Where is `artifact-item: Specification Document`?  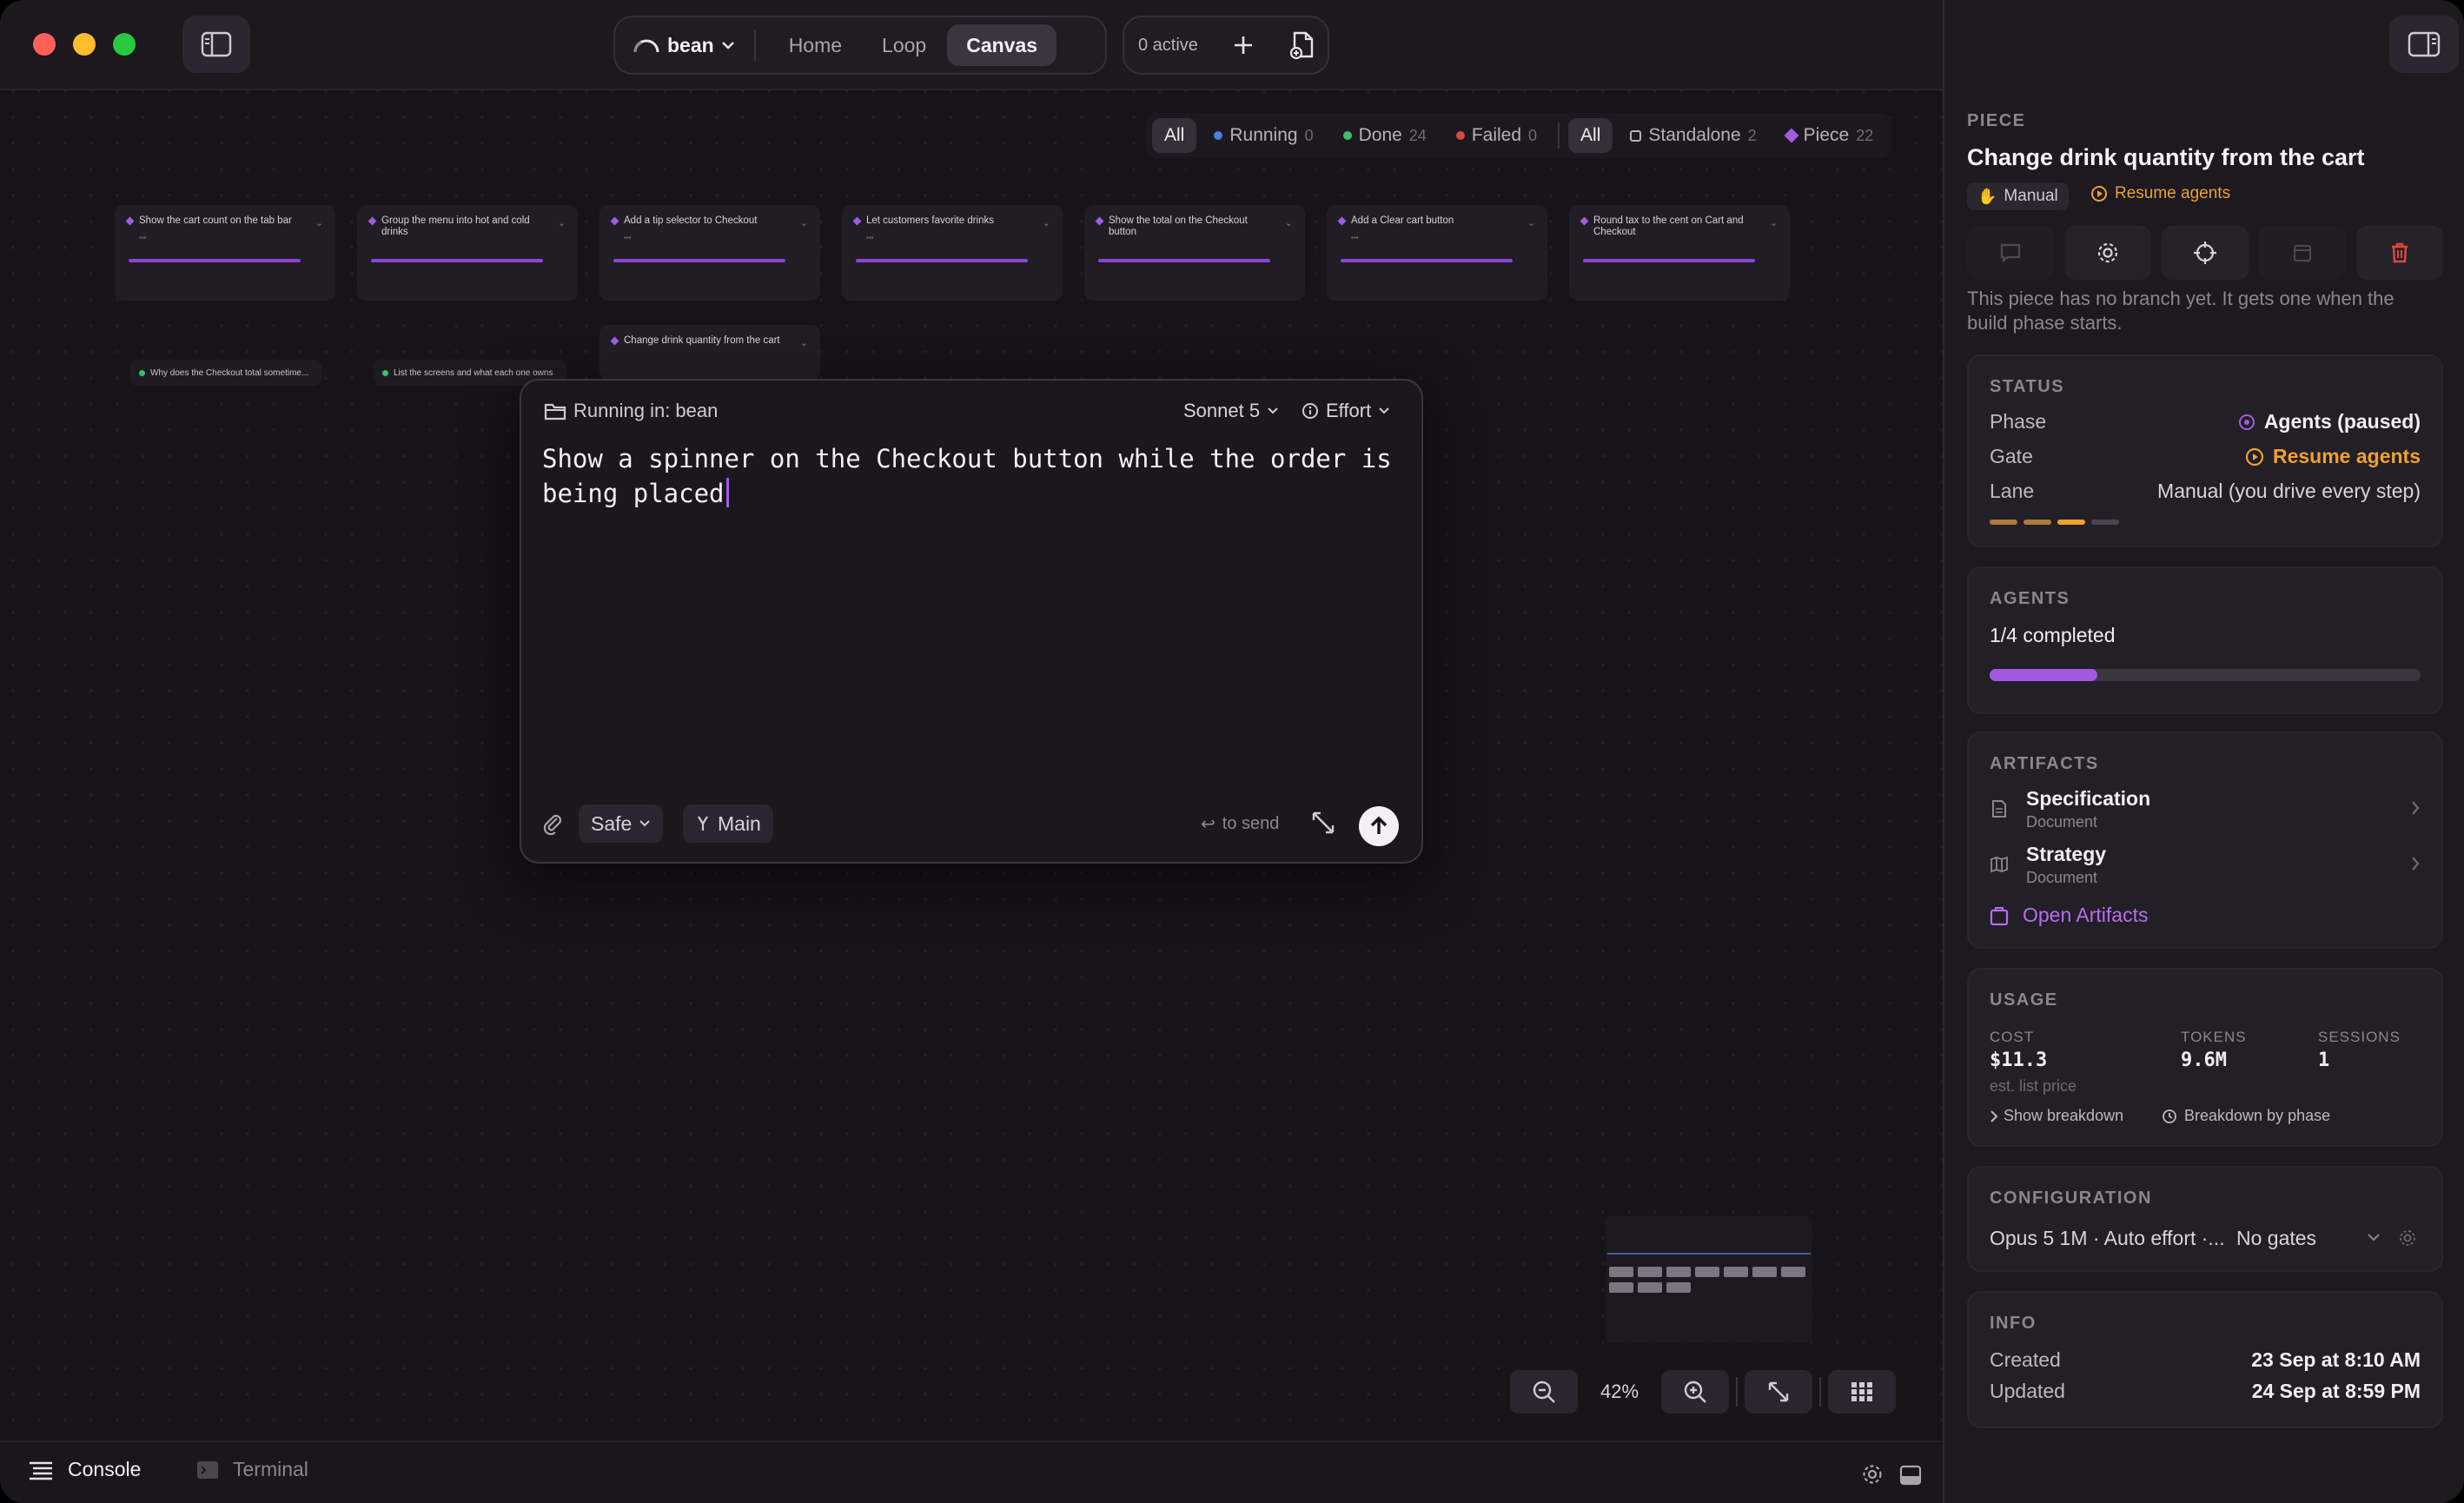
artifact-item: Specification Document is located at coordinates (2207, 811).